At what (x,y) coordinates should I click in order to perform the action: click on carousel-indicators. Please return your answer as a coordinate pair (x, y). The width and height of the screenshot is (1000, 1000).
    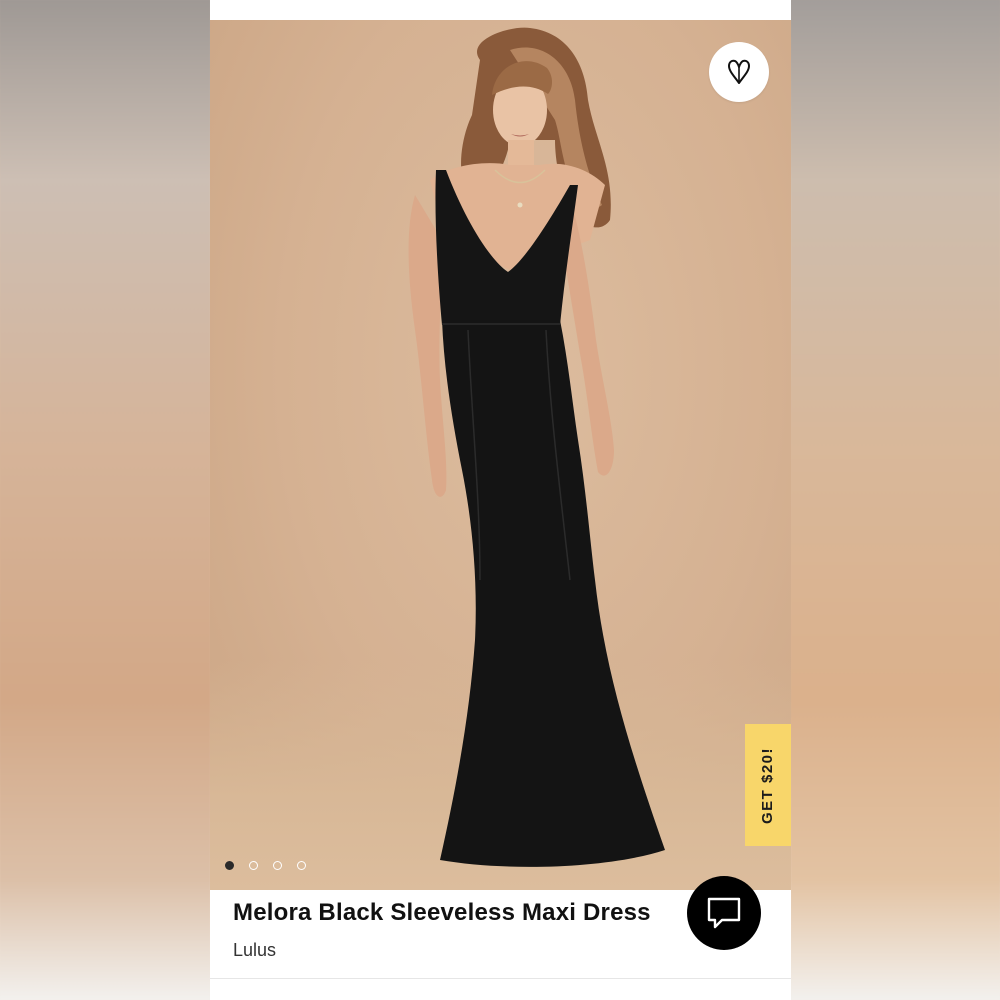
    Looking at the image, I should click on (265, 865).